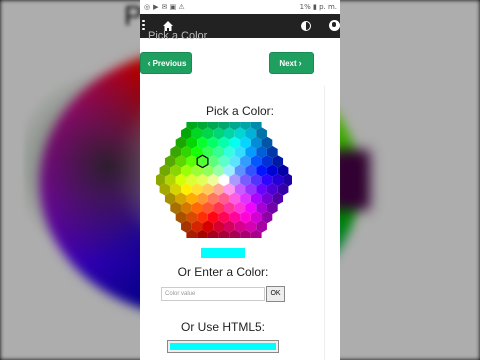 This screenshot has height=360, width=480. Describe the element at coordinates (213, 294) in the screenshot. I see `color-value-input: Color value` at that location.